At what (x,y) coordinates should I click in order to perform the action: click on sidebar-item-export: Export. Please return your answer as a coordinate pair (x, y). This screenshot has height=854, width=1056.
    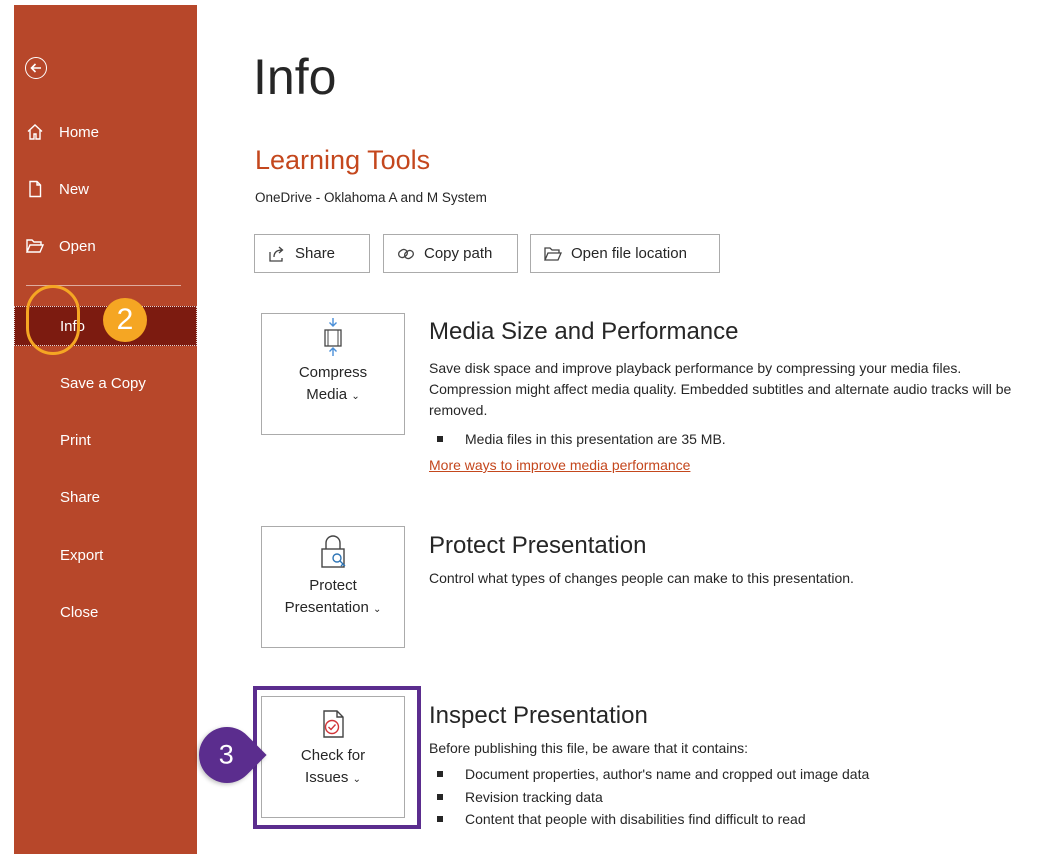
    Looking at the image, I should click on (105, 555).